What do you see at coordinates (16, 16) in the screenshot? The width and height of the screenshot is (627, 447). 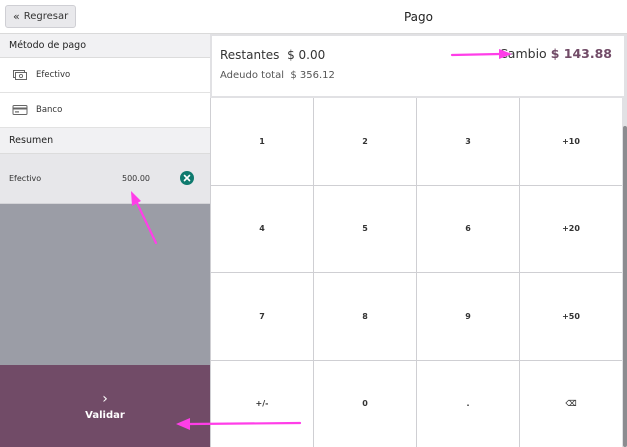 I see `double-chevron-left-icon: «` at bounding box center [16, 16].